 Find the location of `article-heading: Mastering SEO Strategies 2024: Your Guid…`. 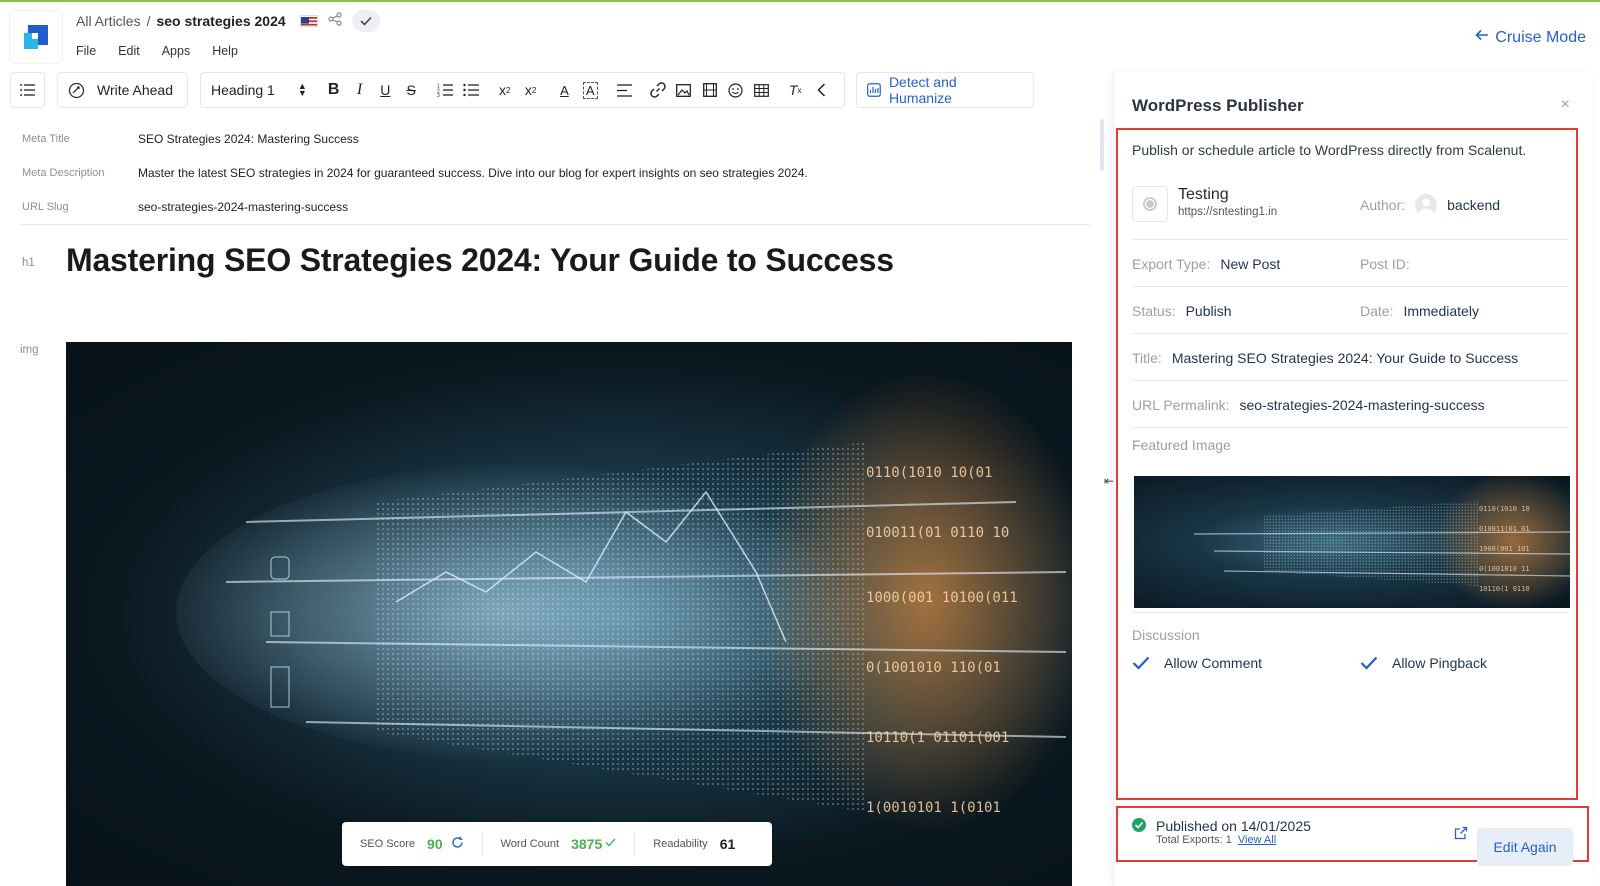

article-heading: Mastering SEO Strategies 2024: Your Guid… is located at coordinates (480, 260).